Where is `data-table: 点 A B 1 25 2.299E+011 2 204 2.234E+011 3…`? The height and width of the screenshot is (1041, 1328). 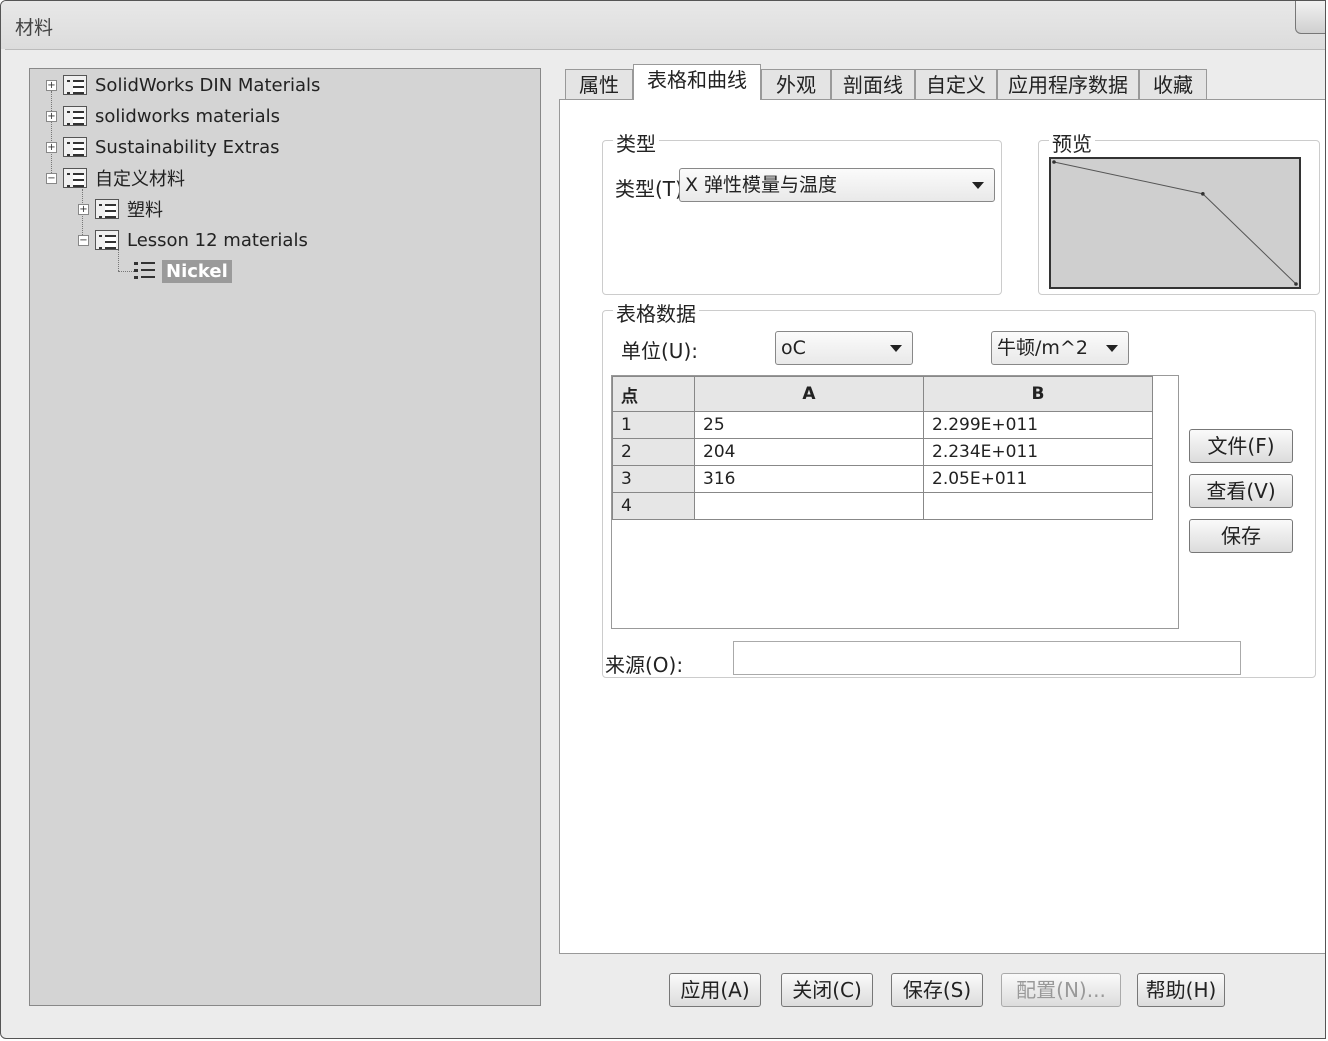 data-table: 点 A B 1 25 2.299E+011 2 204 2.234E+011 3… is located at coordinates (882, 448).